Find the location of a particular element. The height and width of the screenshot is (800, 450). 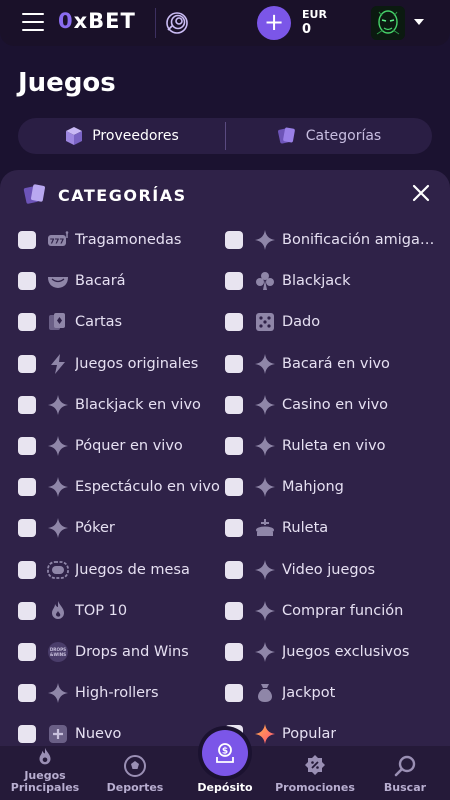

category-option: Video juegos is located at coordinates (330, 570).